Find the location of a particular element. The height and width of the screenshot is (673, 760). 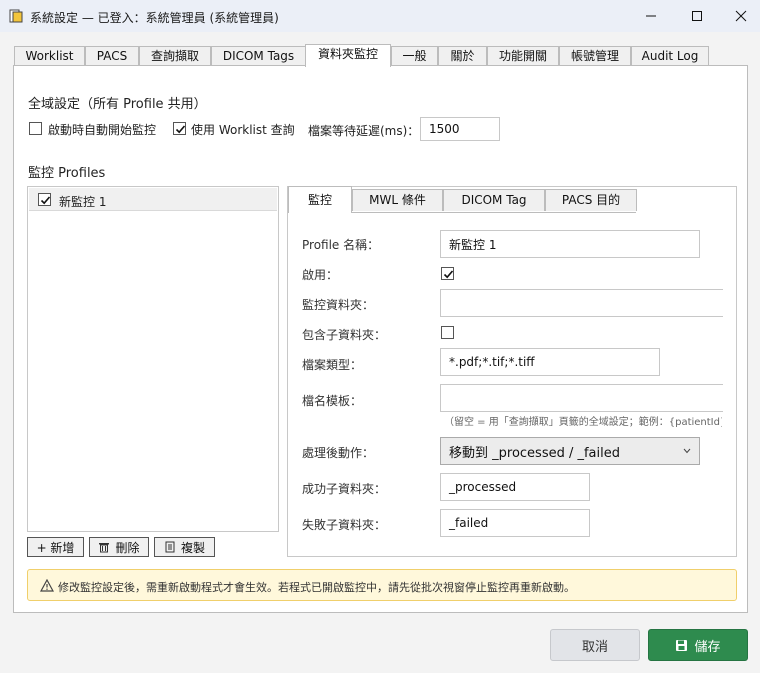

tab-audit-log: Audit Log is located at coordinates (670, 56).